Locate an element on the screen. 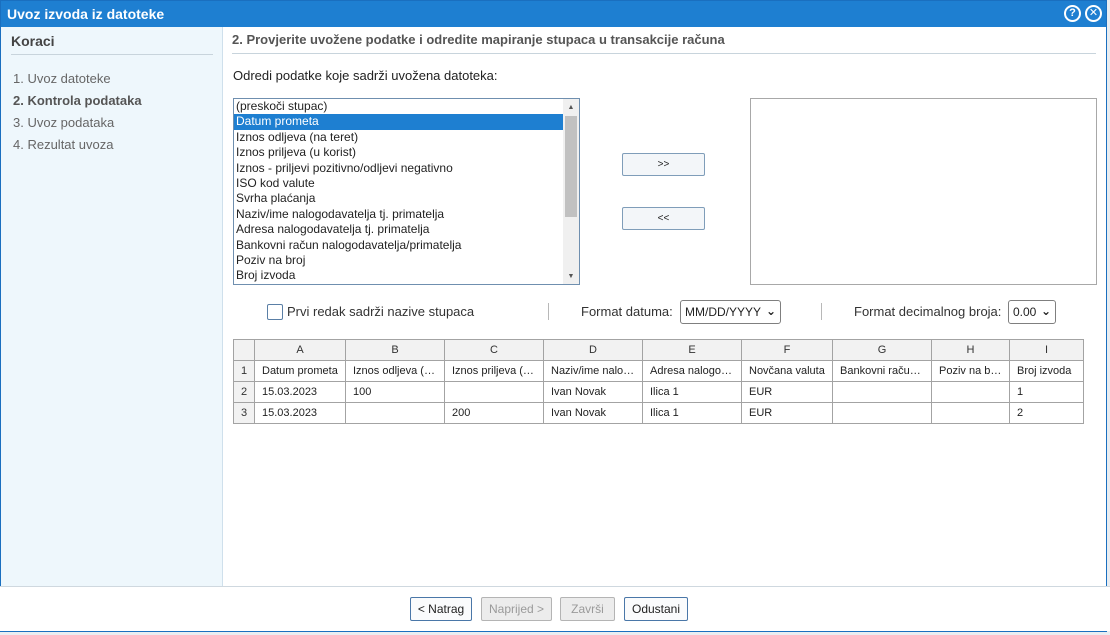 The width and height of the screenshot is (1110, 635). column-letter-row: ABCDEFGHI is located at coordinates (658, 350).